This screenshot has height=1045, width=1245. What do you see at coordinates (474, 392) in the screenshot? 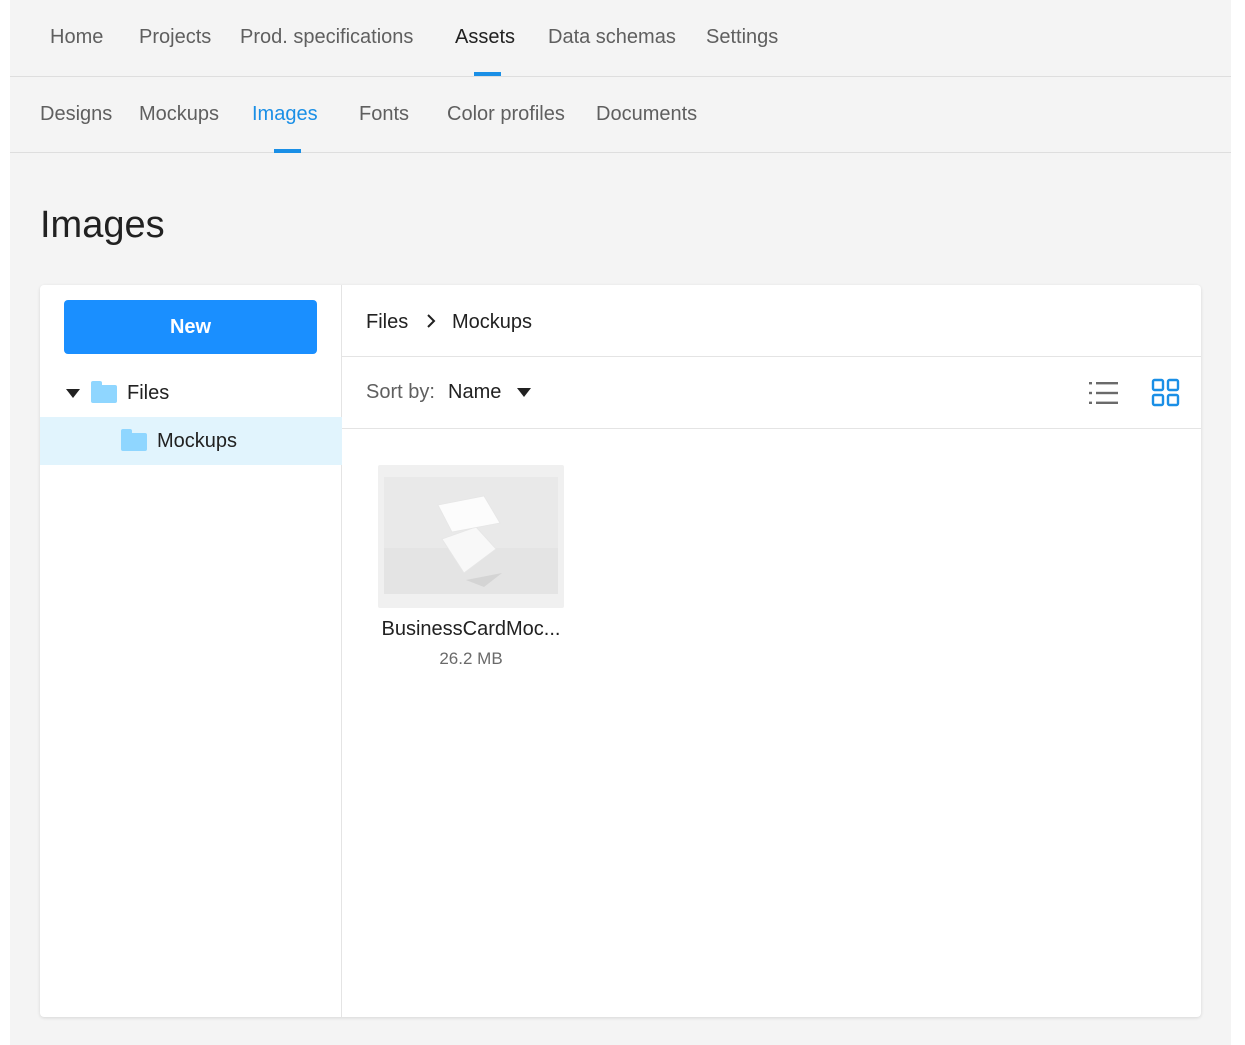
I see `sort-dropdown: Name` at bounding box center [474, 392].